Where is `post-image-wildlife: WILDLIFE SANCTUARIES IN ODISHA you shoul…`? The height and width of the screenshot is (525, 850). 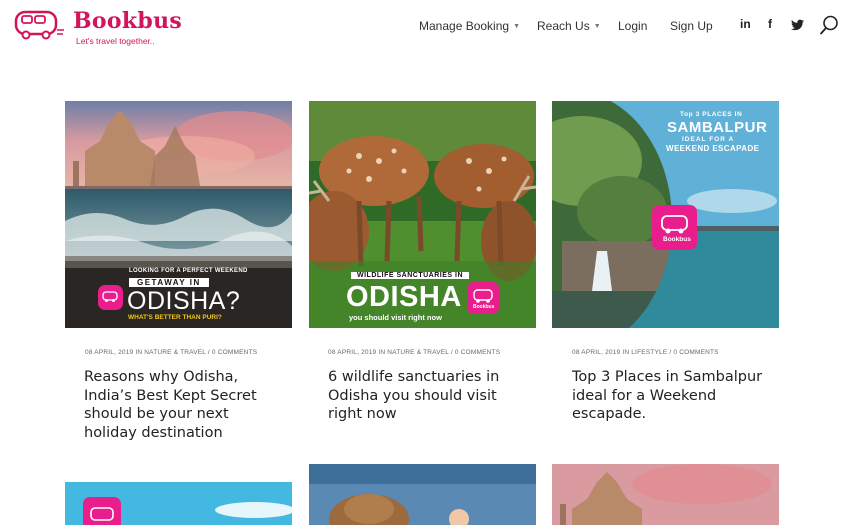 post-image-wildlife: WILDLIFE SANCTUARIES IN ODISHA you shoul… is located at coordinates (422, 214).